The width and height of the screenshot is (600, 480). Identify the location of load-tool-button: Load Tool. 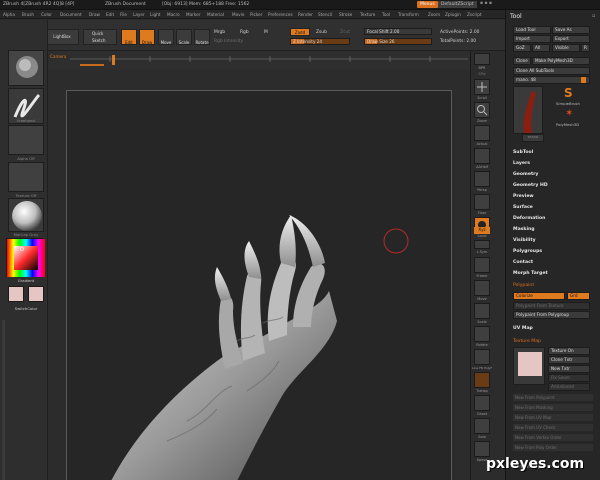
(532, 30).